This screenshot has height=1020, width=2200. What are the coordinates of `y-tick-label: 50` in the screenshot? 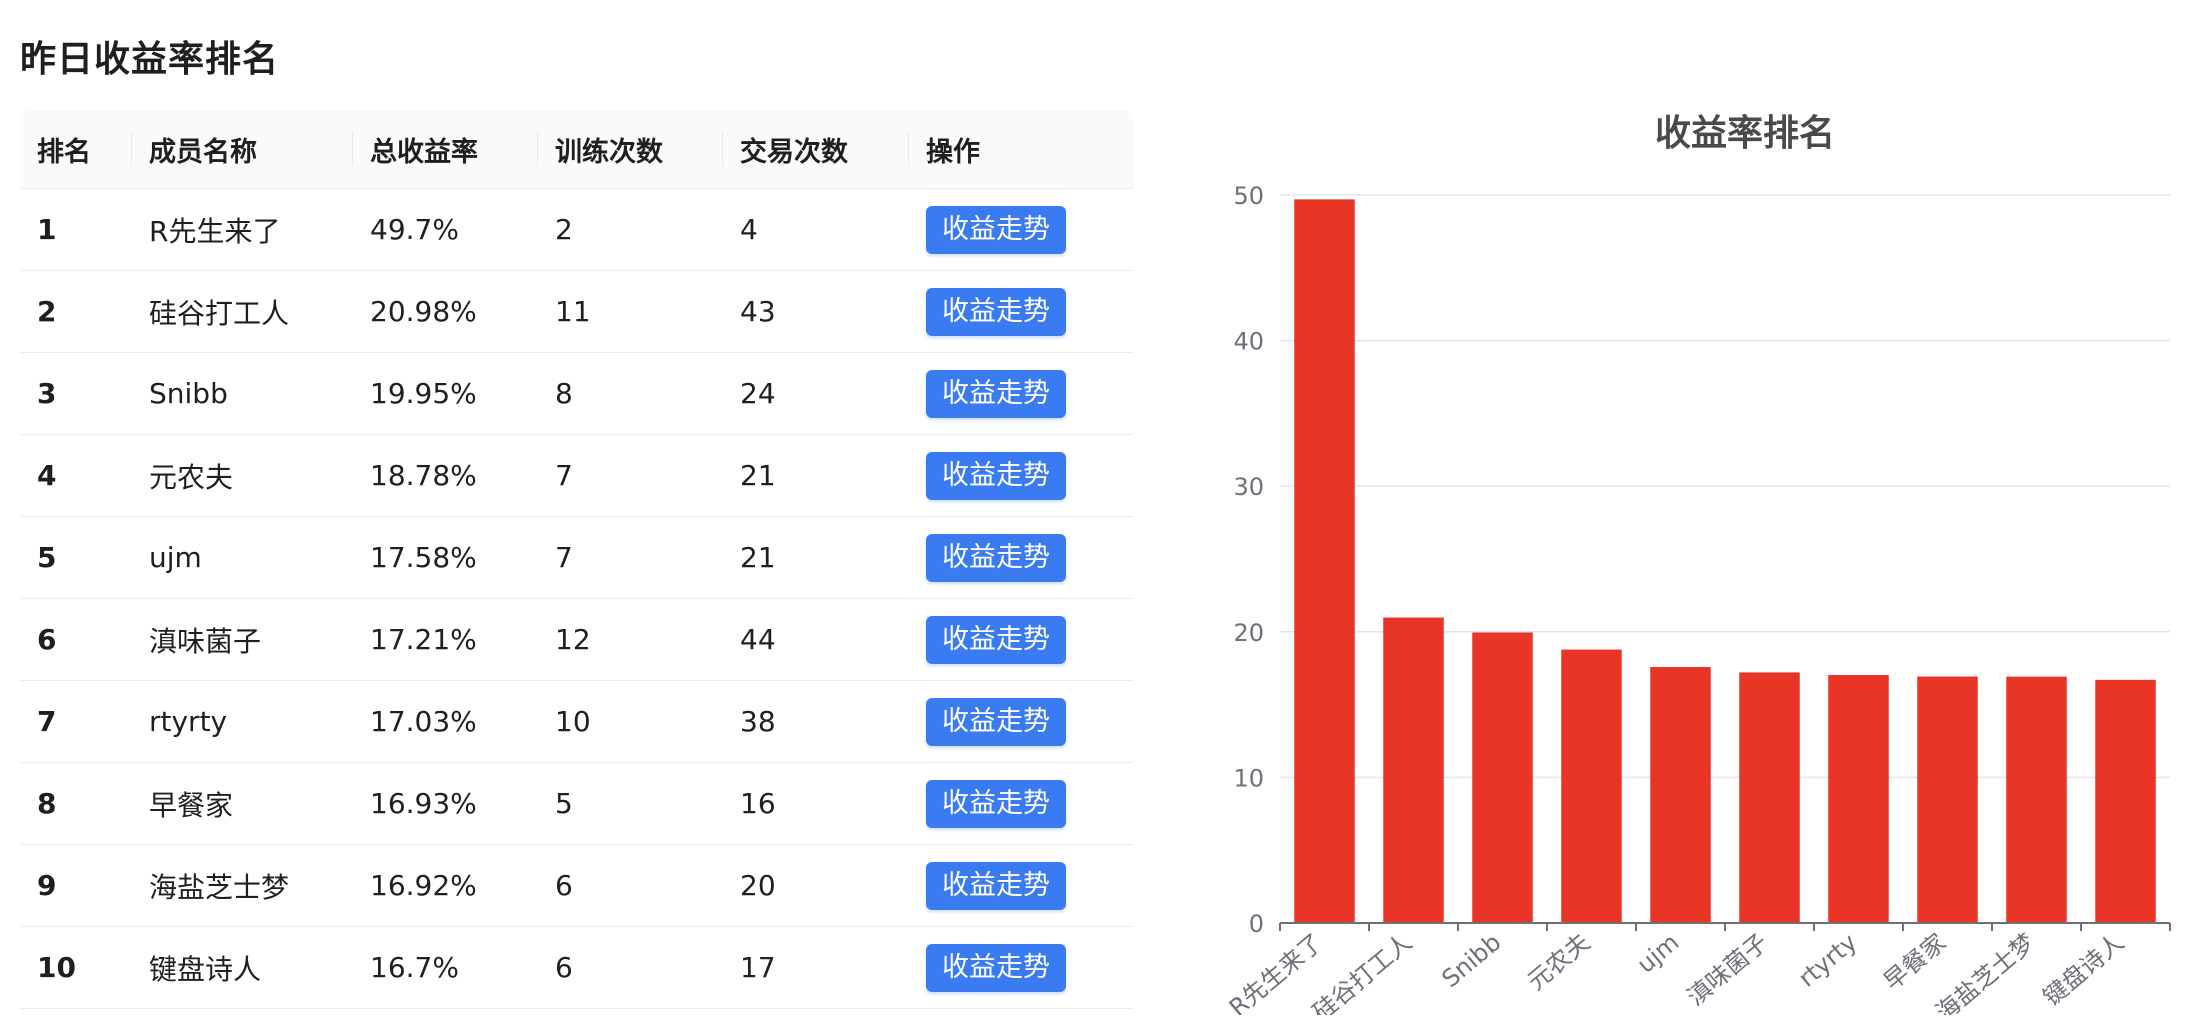 It's located at (1248, 196).